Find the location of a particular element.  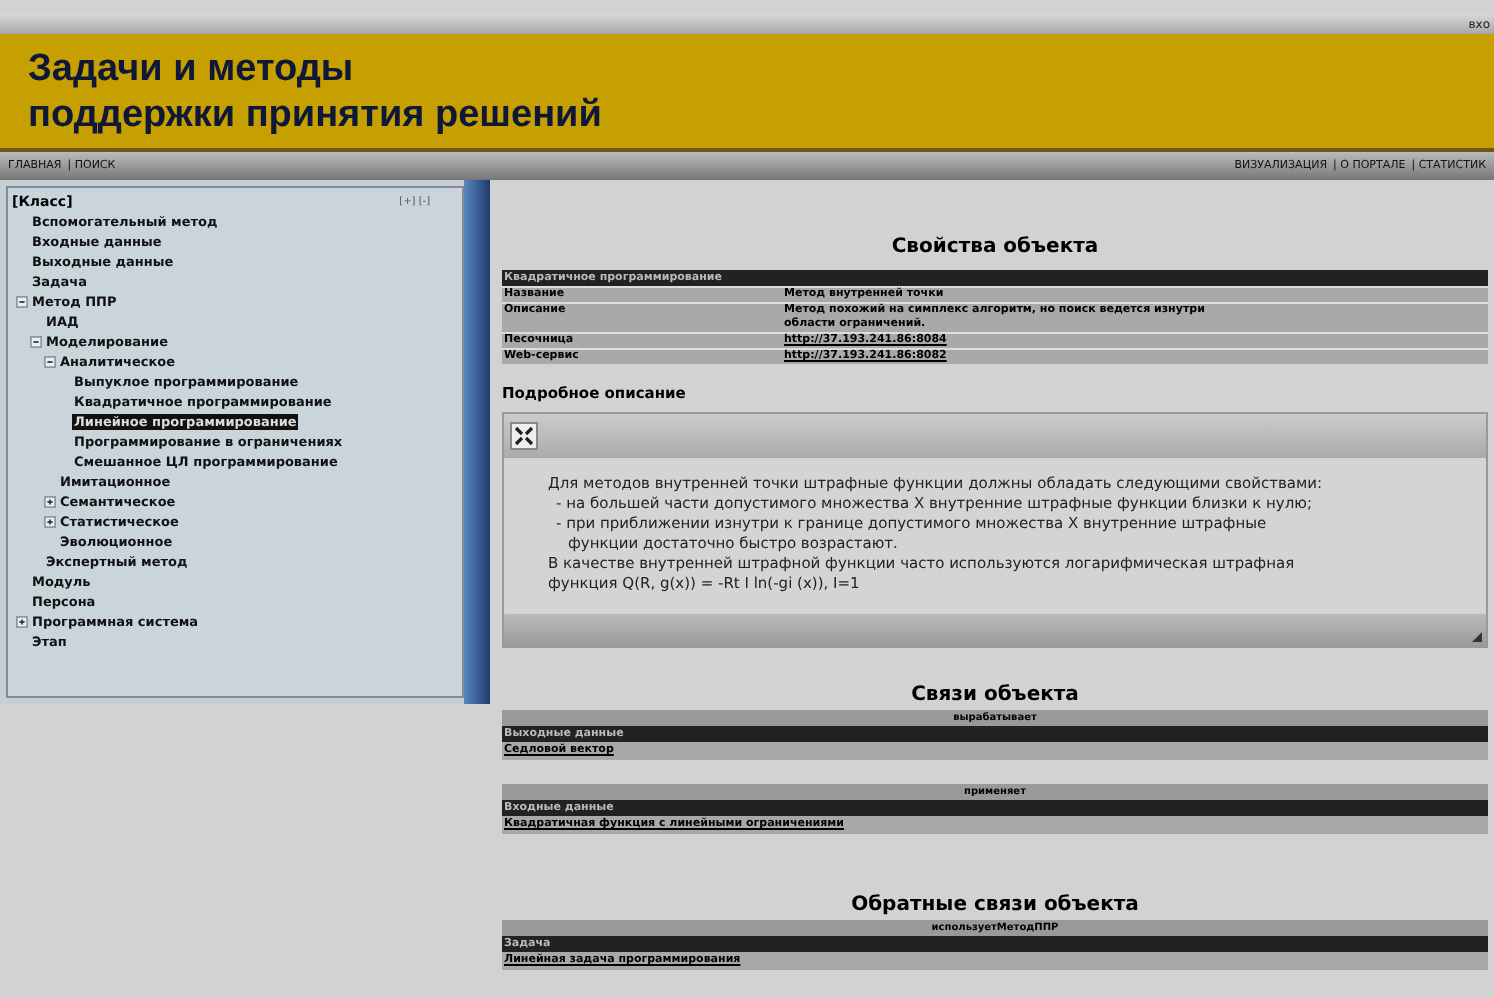

site-title: поддержки принятия решений is located at coordinates (316, 115).